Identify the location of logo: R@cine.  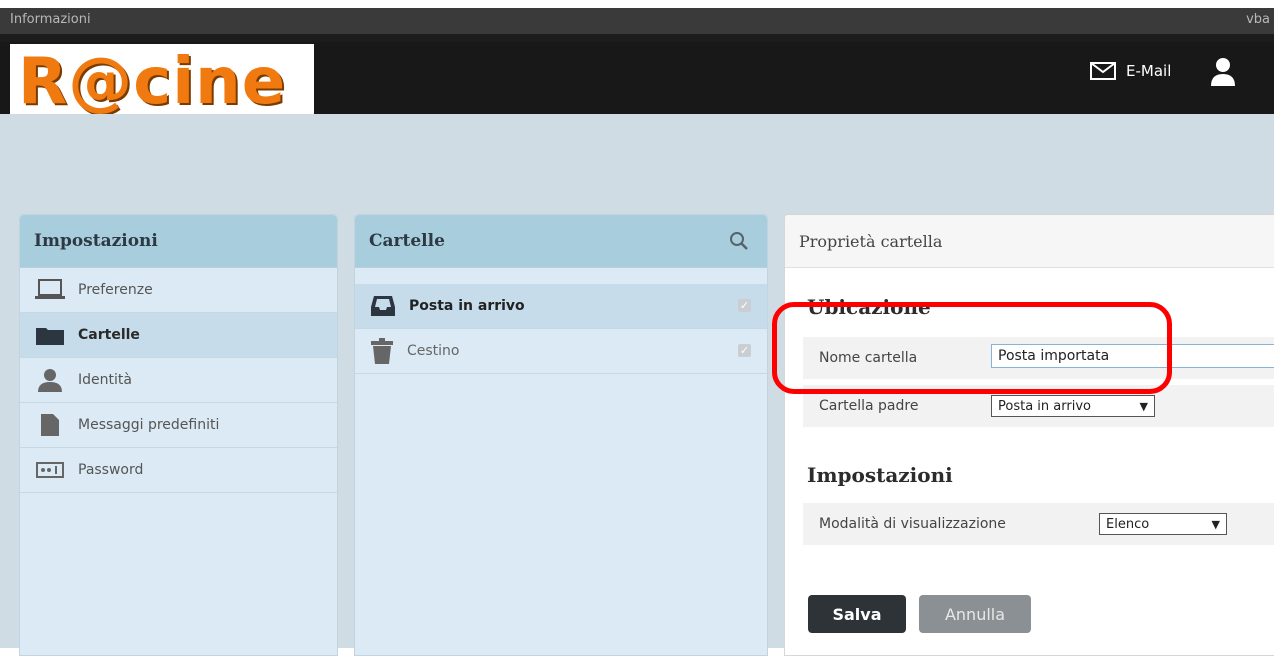
(162, 82).